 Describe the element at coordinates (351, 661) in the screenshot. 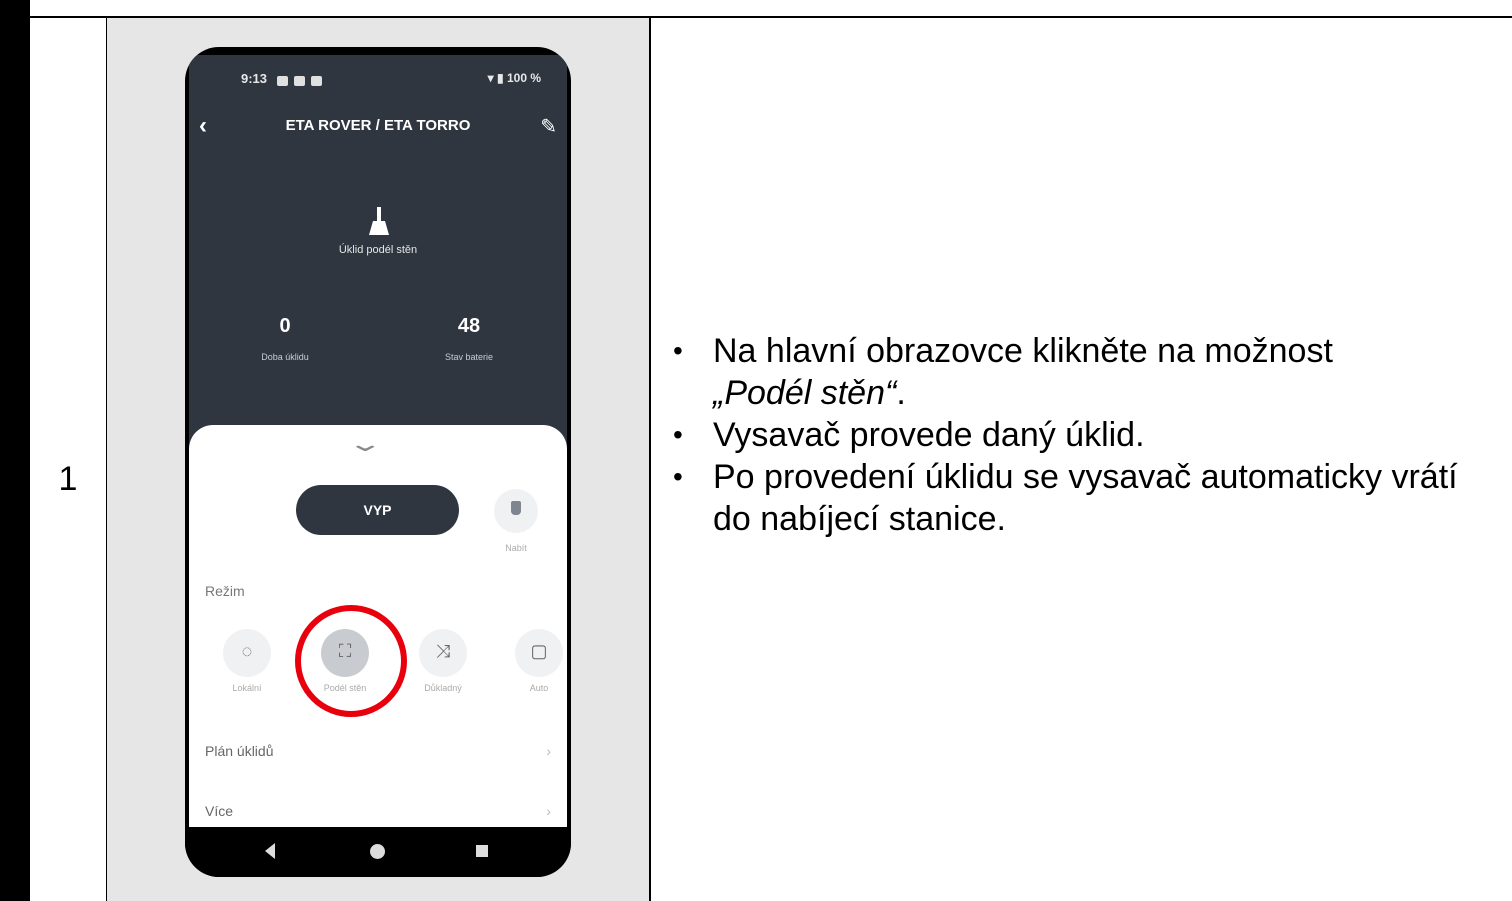

I see `highlight-circle` at that location.